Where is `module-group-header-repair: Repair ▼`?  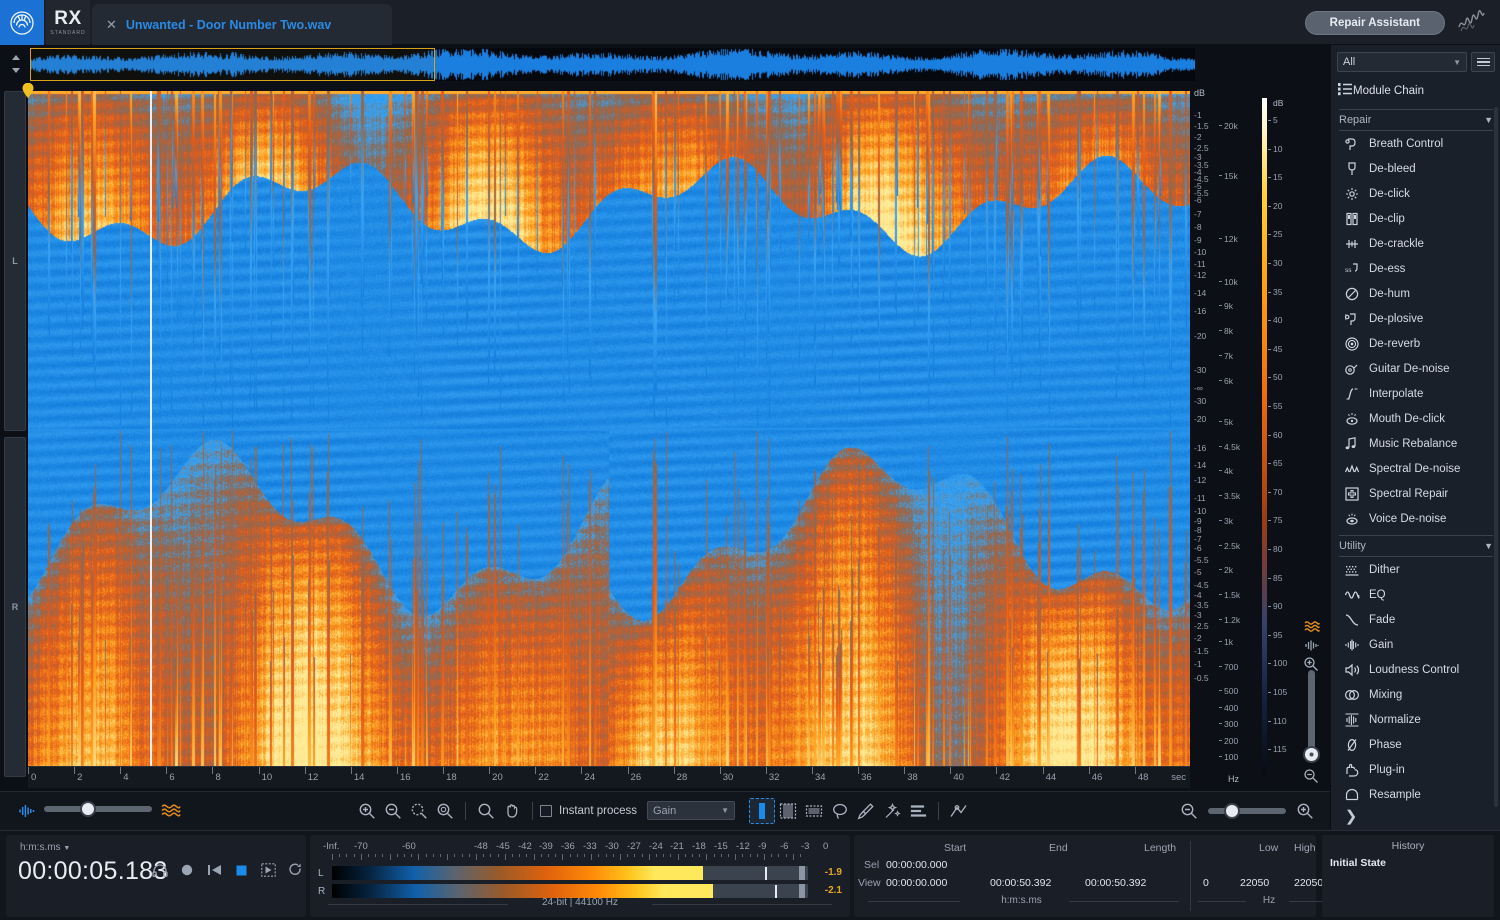
module-group-header-repair: Repair ▼ is located at coordinates (1416, 120).